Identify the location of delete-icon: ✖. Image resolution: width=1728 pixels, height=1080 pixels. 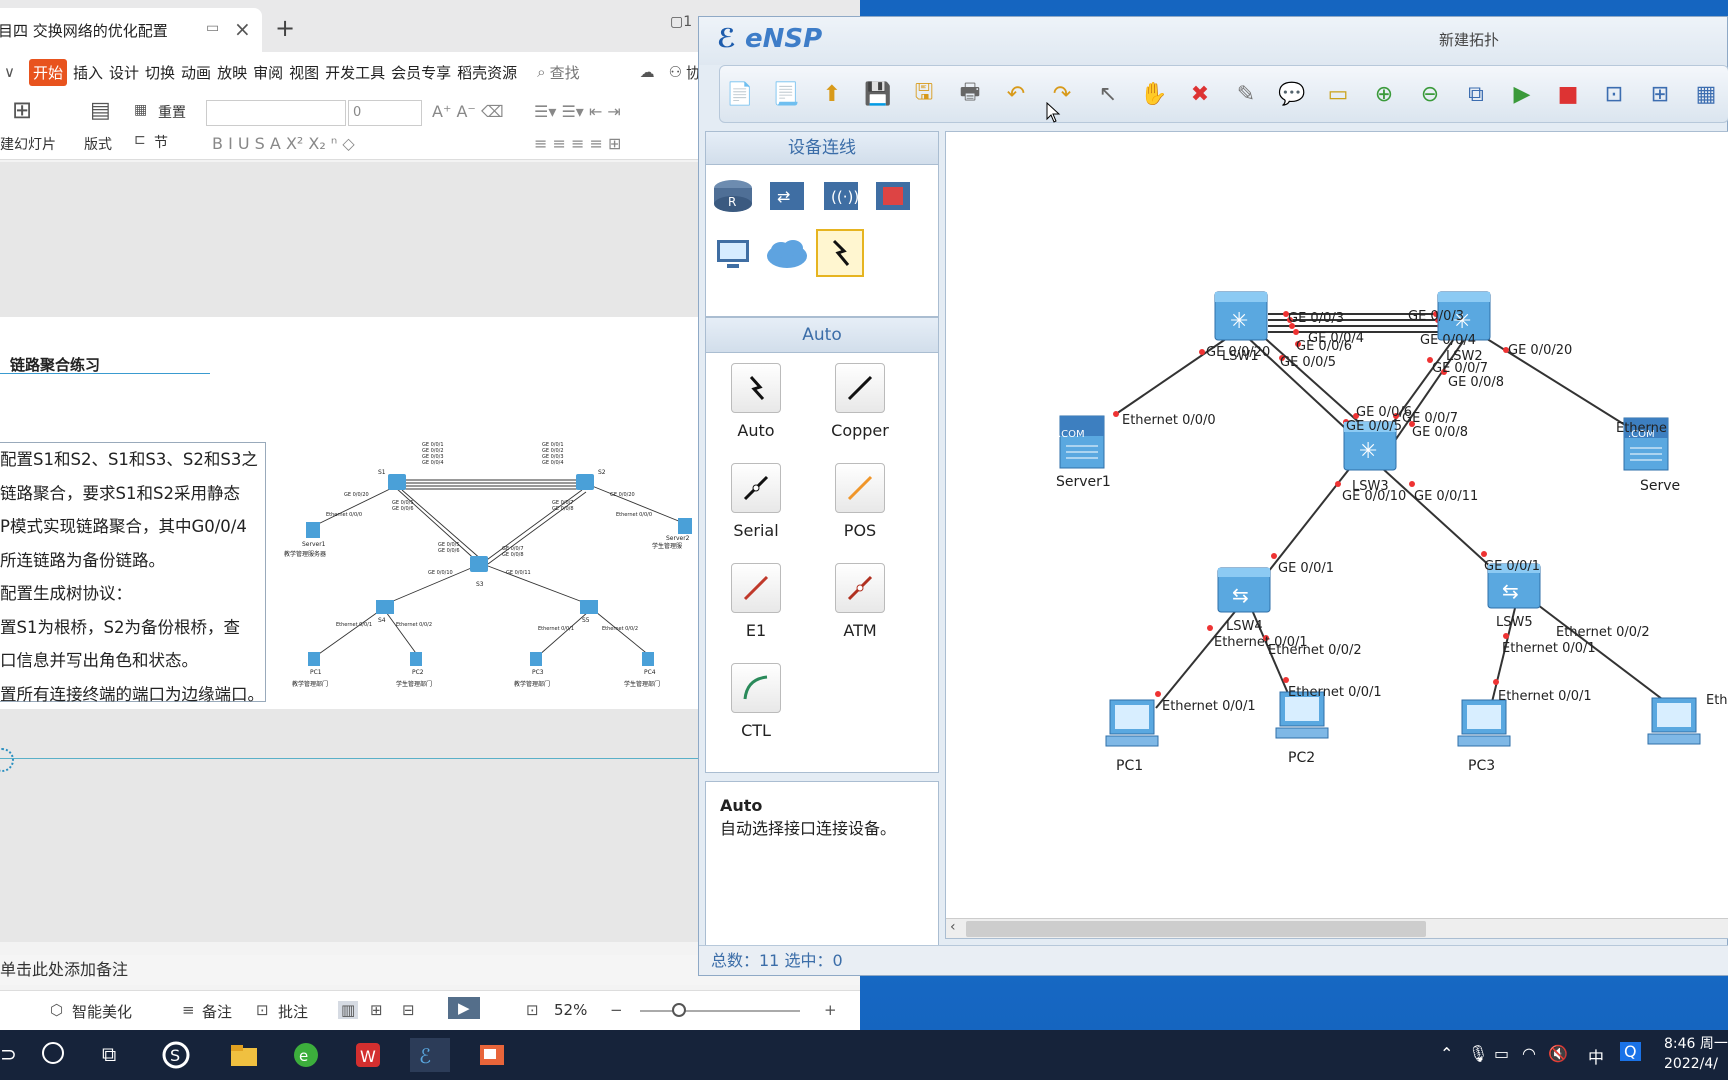
(1200, 94).